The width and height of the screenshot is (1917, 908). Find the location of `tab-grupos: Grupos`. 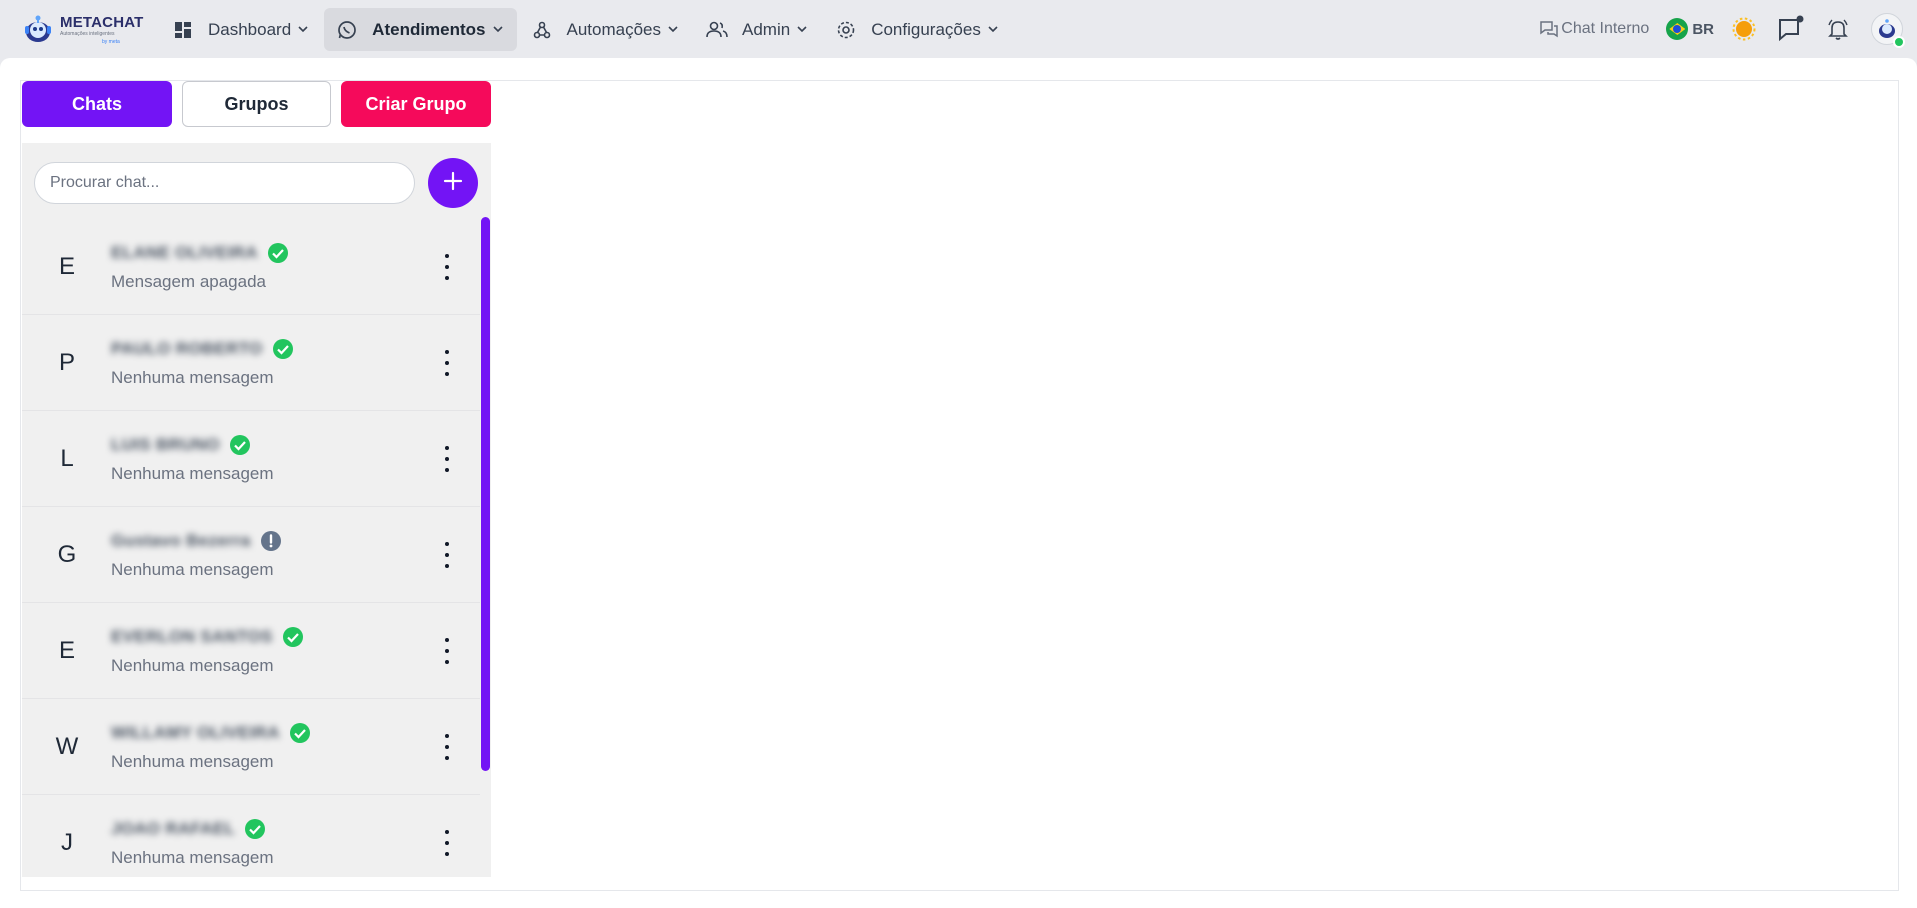

tab-grupos: Grupos is located at coordinates (256, 104).